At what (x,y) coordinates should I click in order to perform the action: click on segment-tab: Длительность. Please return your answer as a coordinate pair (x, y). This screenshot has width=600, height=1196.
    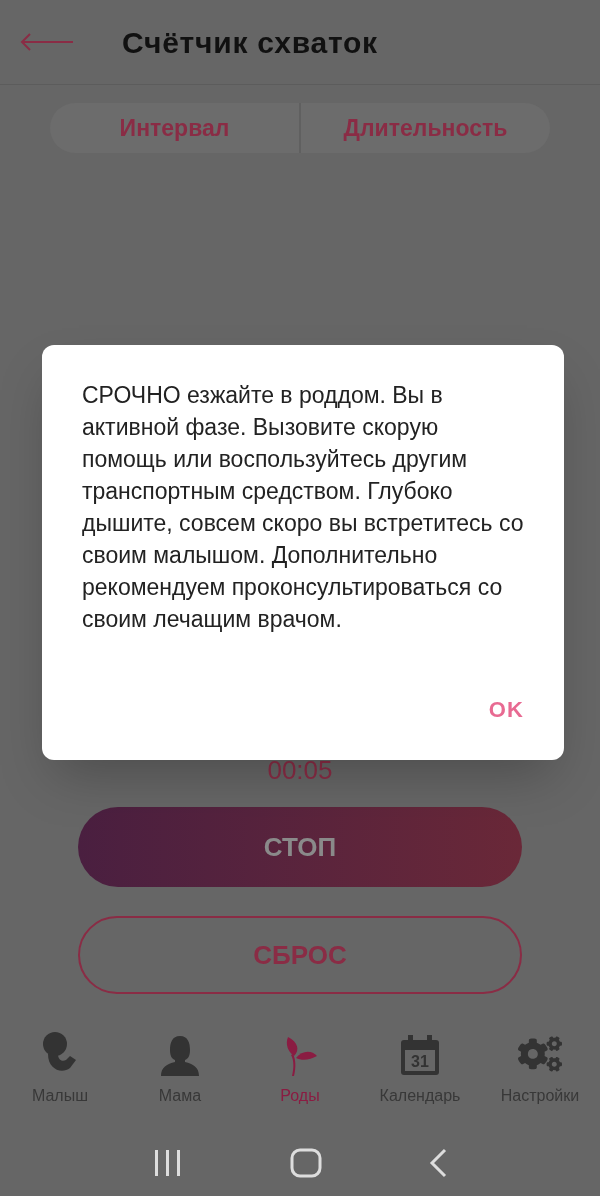
    Looking at the image, I should click on (424, 128).